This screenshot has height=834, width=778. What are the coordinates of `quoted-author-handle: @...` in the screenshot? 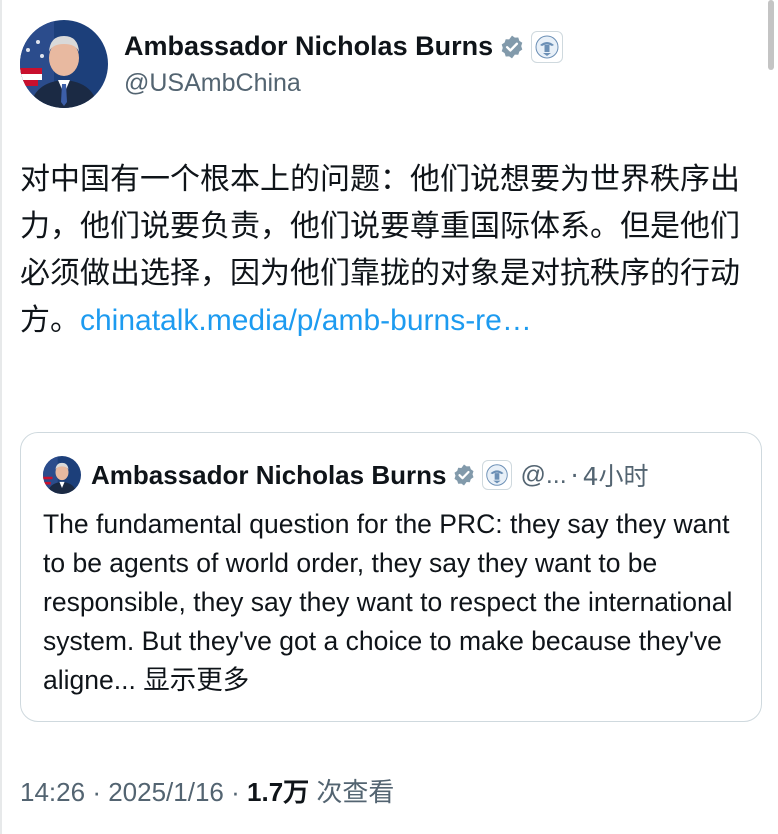 It's located at (543, 475).